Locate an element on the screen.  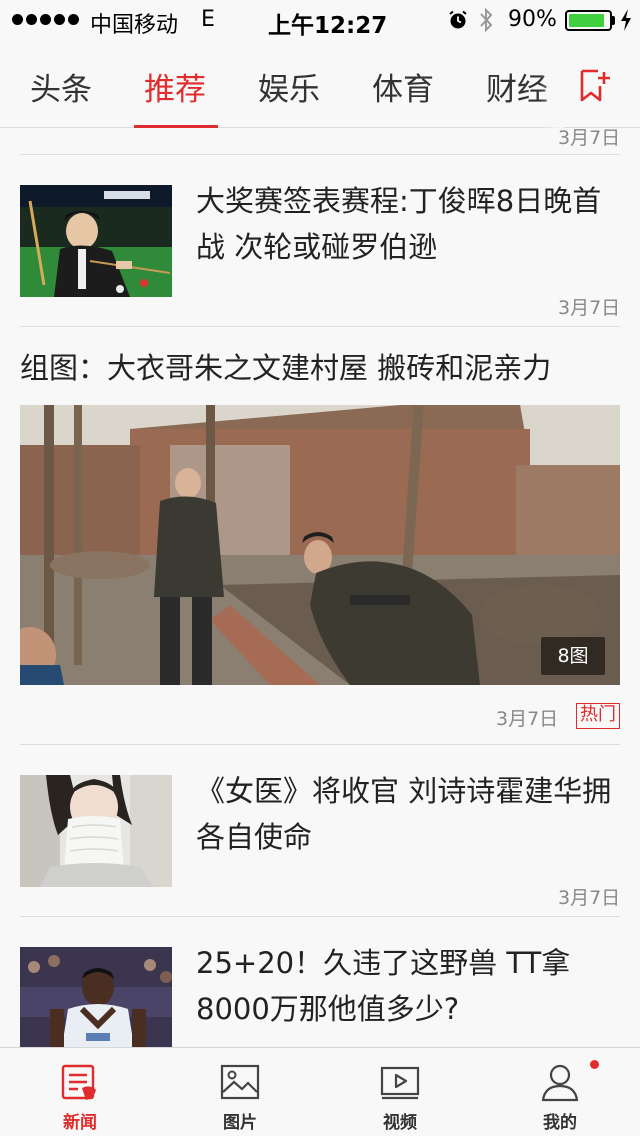
status-bar: 中国移动 E 上午12:27 90% is located at coordinates (320, 20).